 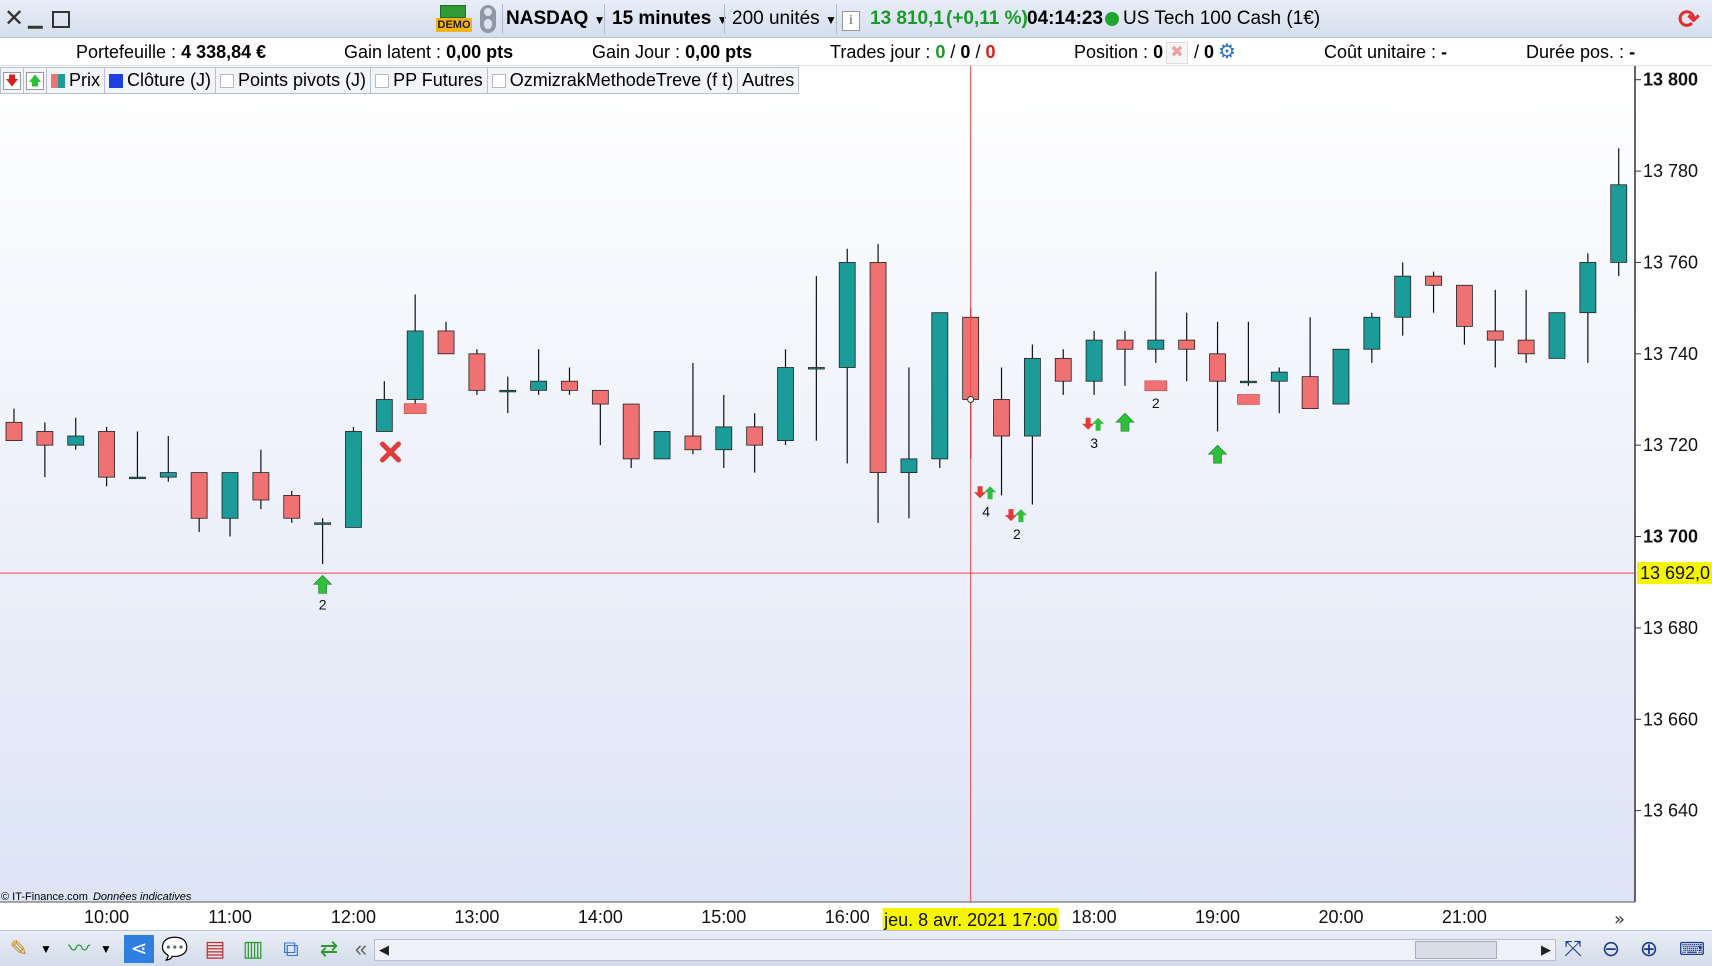 I want to click on position-b: 0, so click(x=1209, y=52).